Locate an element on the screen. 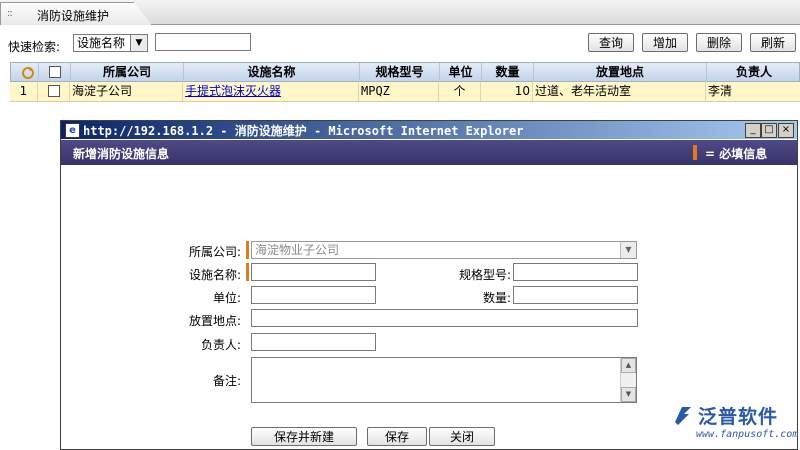 The image size is (800, 450). col-owner: 负责人 is located at coordinates (753, 72).